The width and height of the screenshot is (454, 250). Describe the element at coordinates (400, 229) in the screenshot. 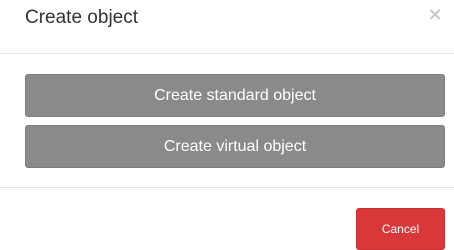

I see `cancel-button: Cancel` at that location.